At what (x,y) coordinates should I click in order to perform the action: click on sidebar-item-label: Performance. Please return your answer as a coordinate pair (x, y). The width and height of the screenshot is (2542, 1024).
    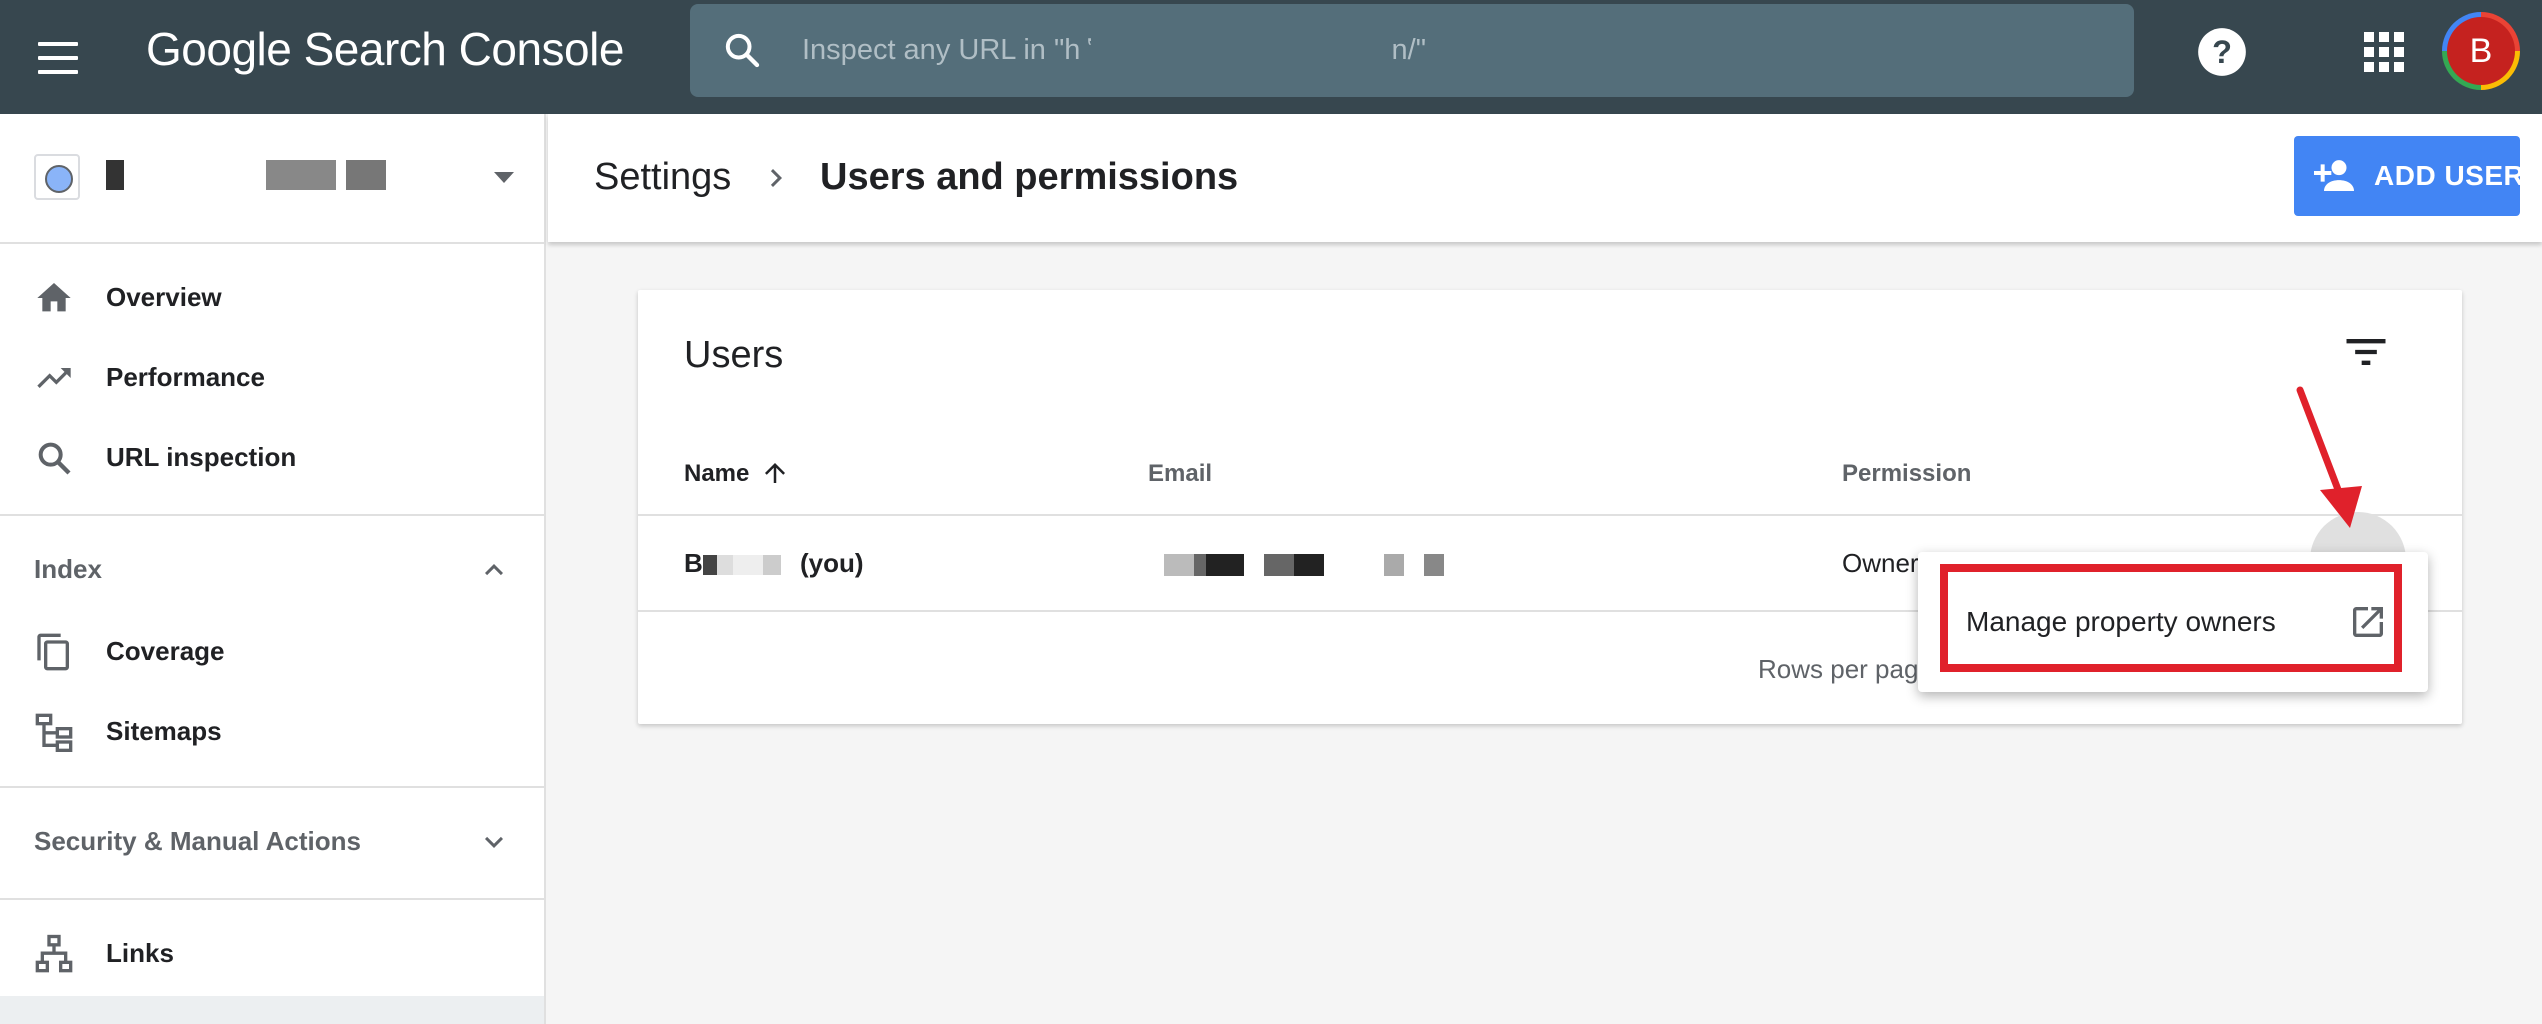
    Looking at the image, I should click on (185, 377).